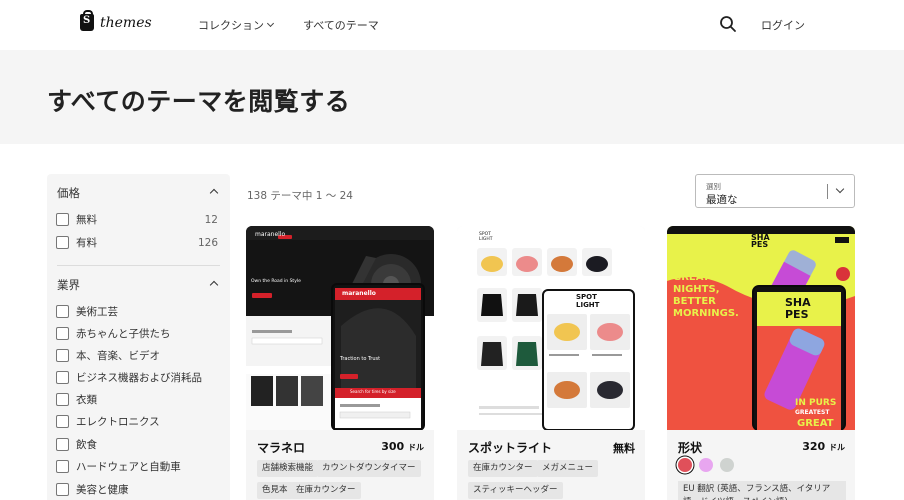 The height and width of the screenshot is (500, 904). What do you see at coordinates (727, 465) in the screenshot?
I see `color-swatch-gray` at bounding box center [727, 465].